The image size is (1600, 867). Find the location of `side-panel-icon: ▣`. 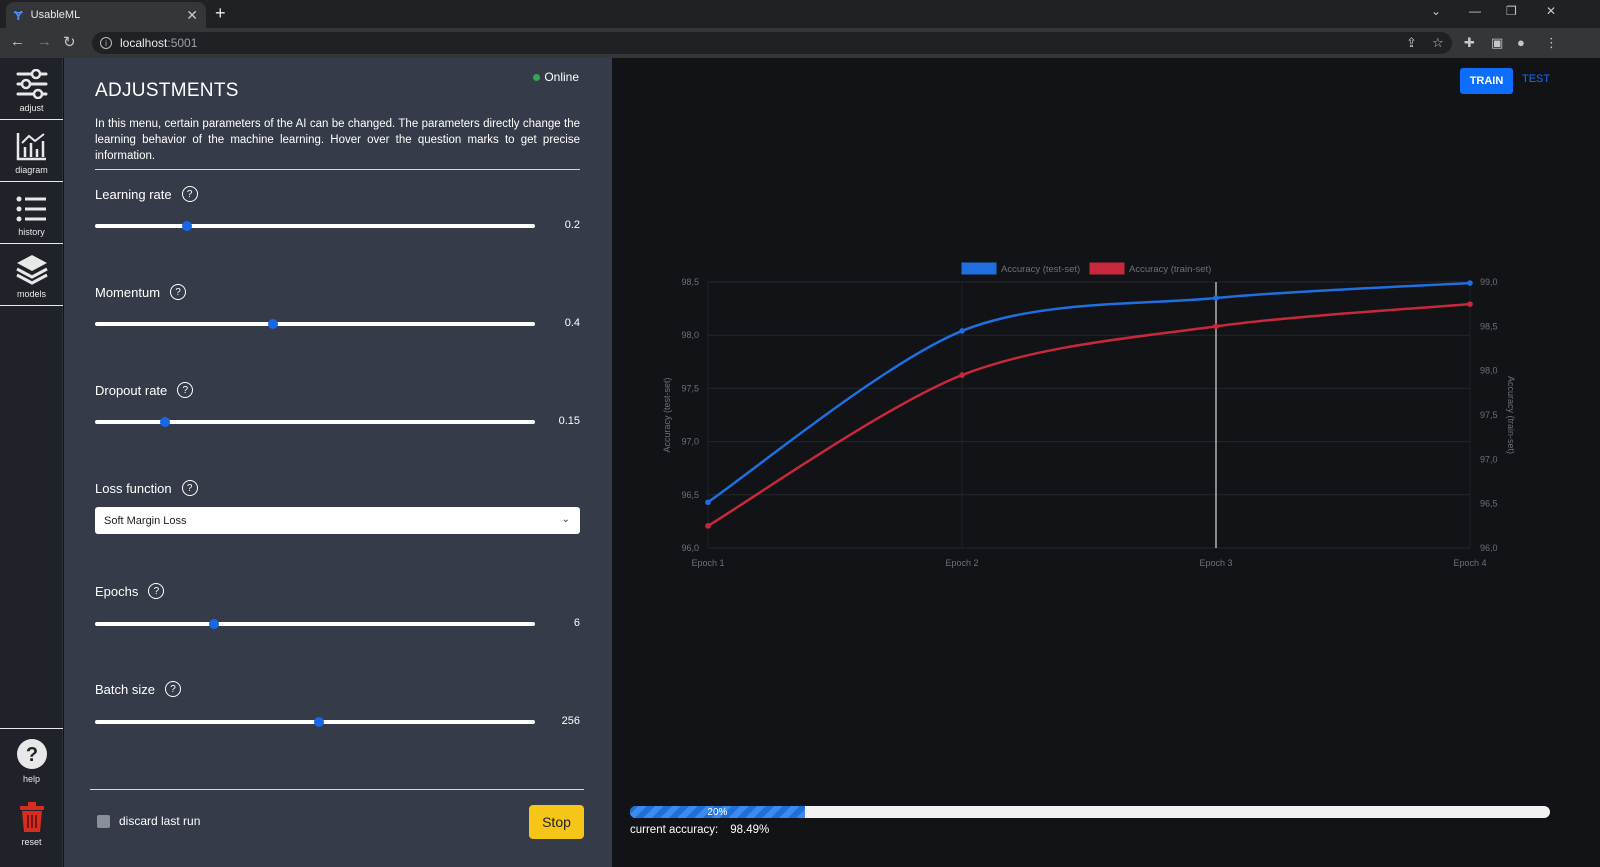

side-panel-icon: ▣ is located at coordinates (1497, 43).